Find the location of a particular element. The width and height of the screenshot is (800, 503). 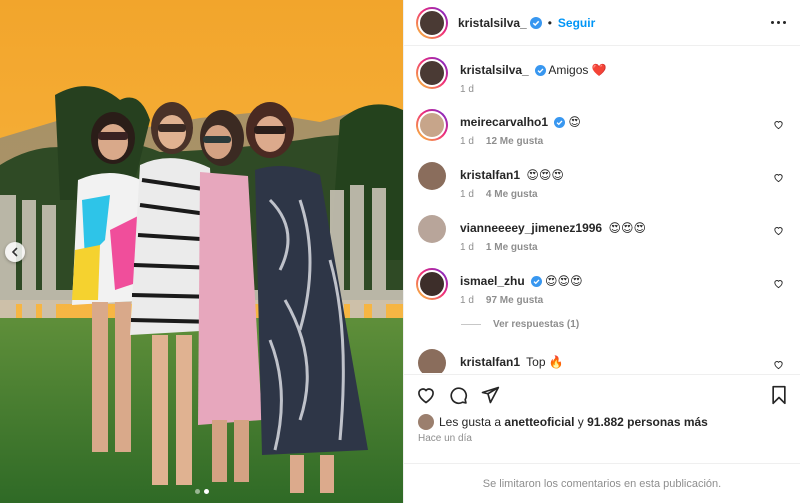

comment-item: meirecarvalho1 😍 1 d 12 Me gusta is located at coordinates (604, 128).